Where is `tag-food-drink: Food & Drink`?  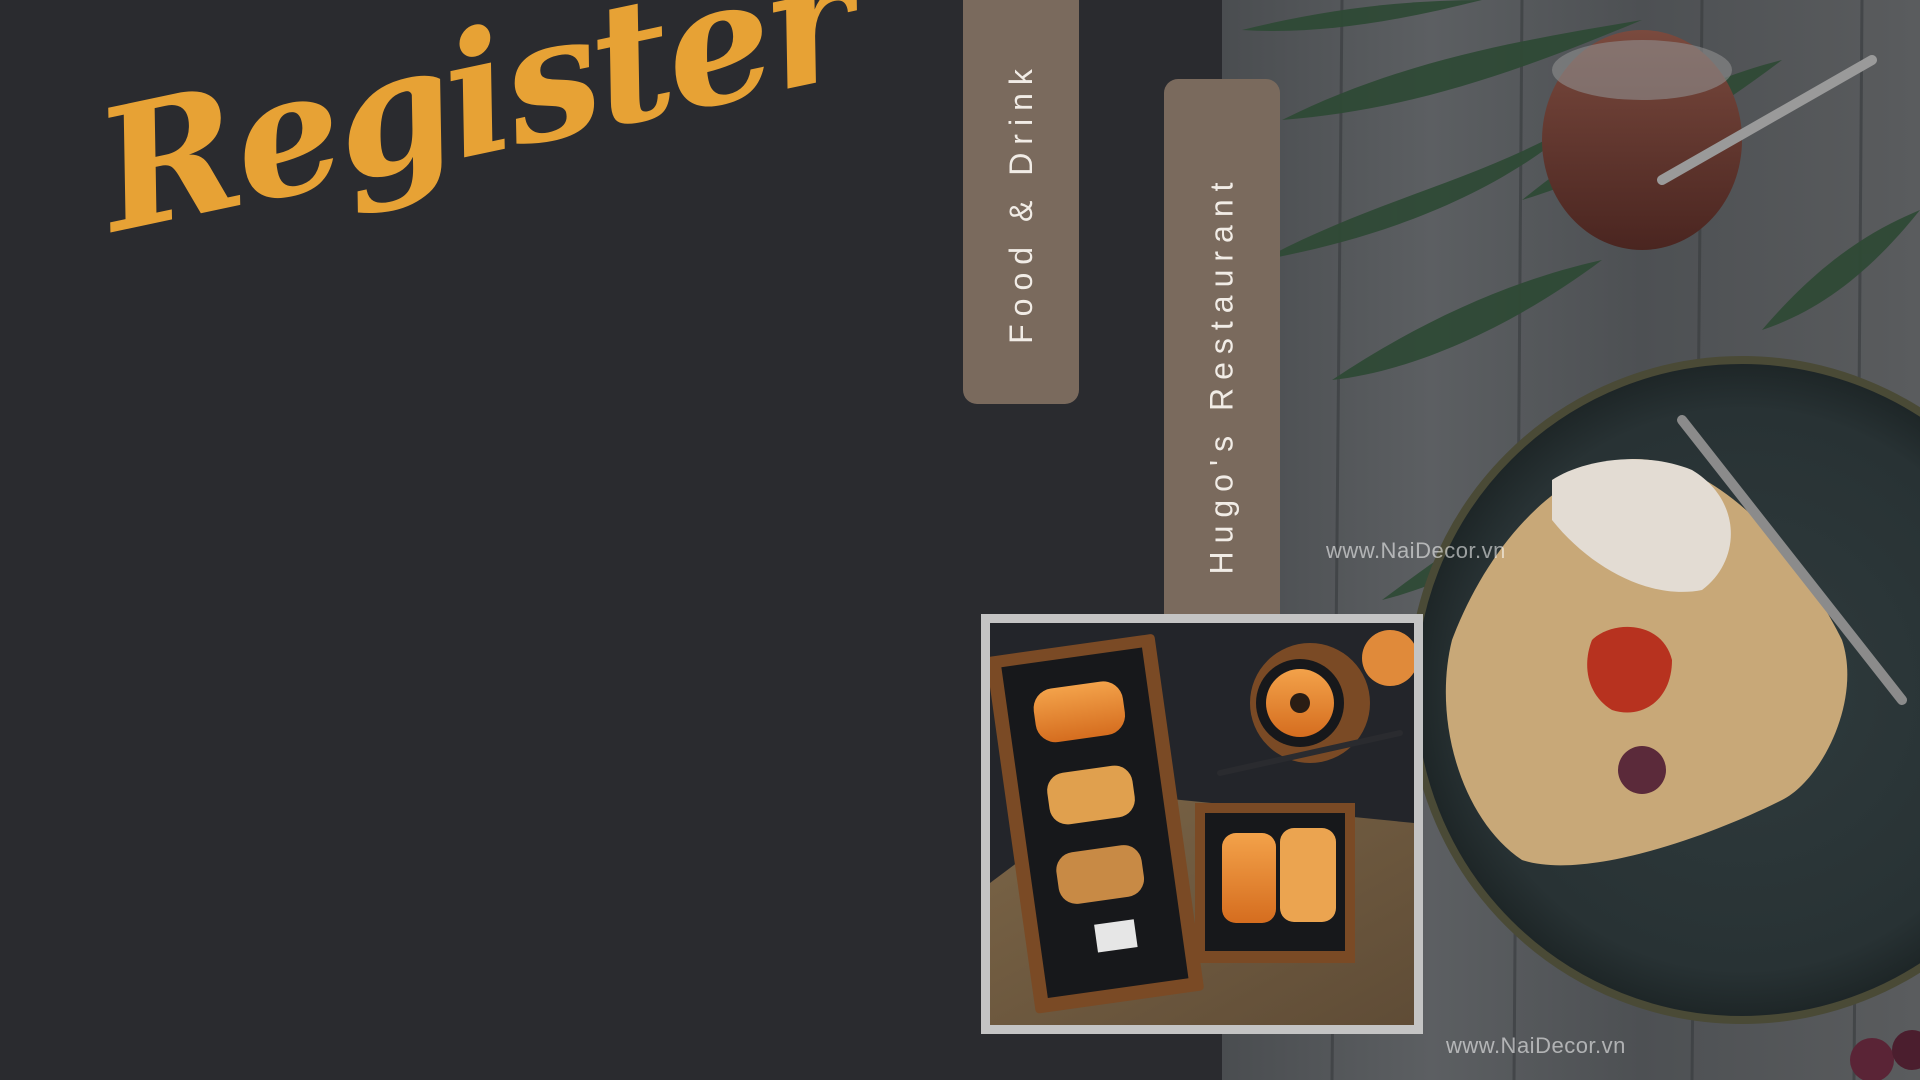 tag-food-drink: Food & Drink is located at coordinates (1021, 202).